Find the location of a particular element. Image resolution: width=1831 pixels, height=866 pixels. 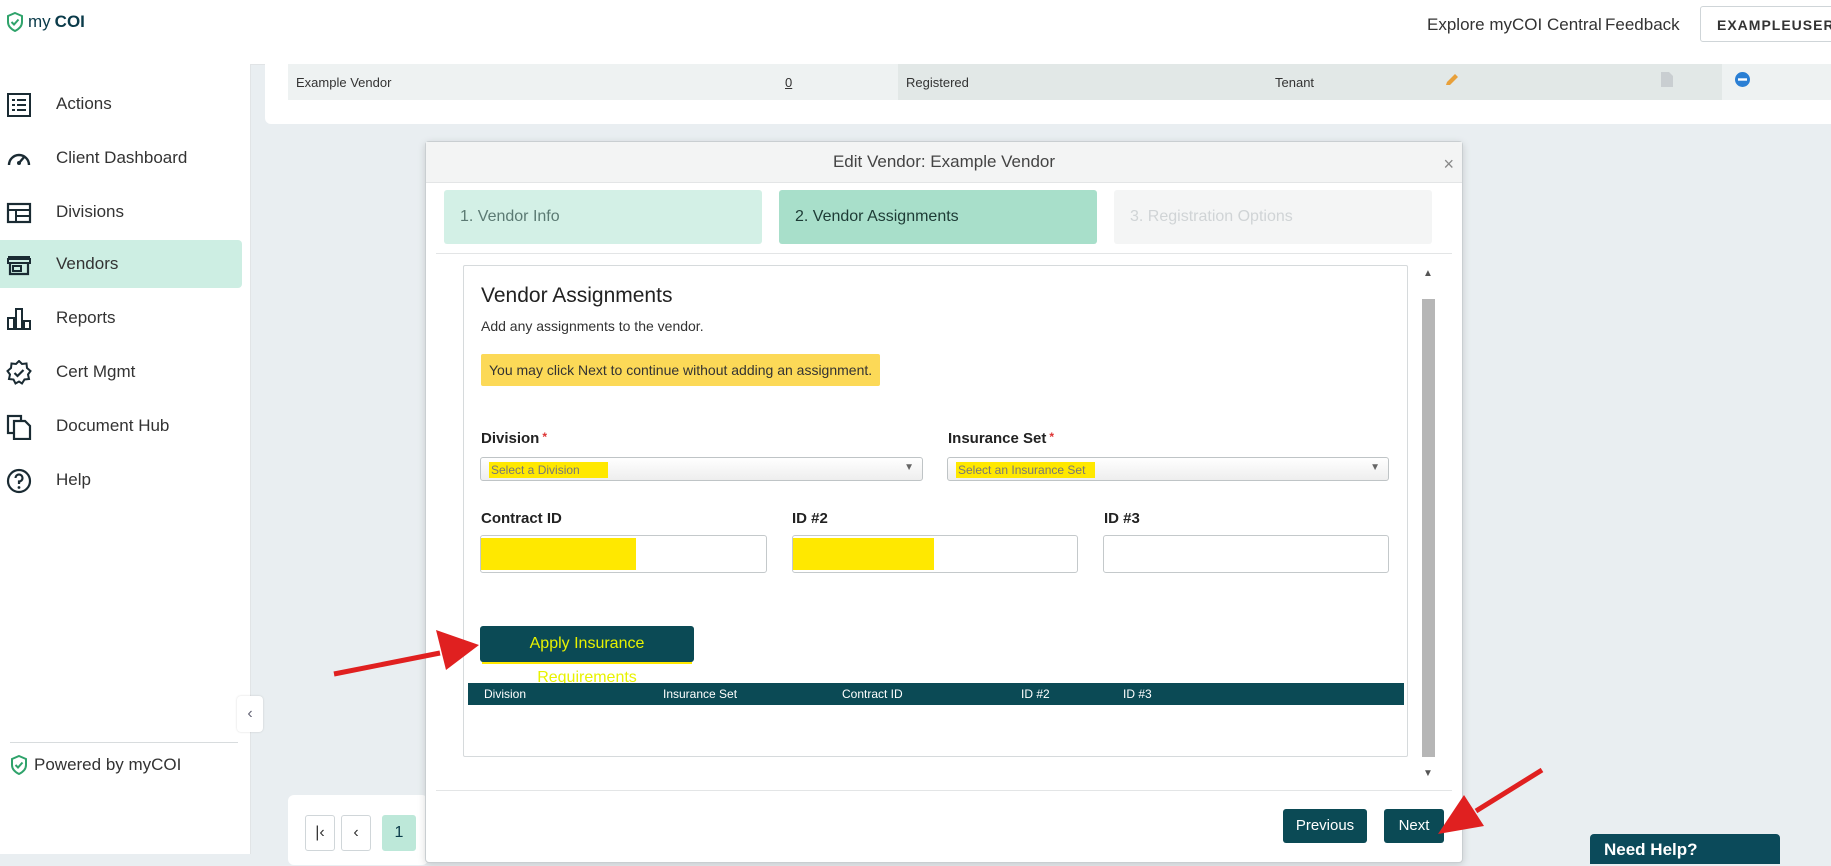

panel-scrollbar: ▲ ▼ is located at coordinates (1428, 524).